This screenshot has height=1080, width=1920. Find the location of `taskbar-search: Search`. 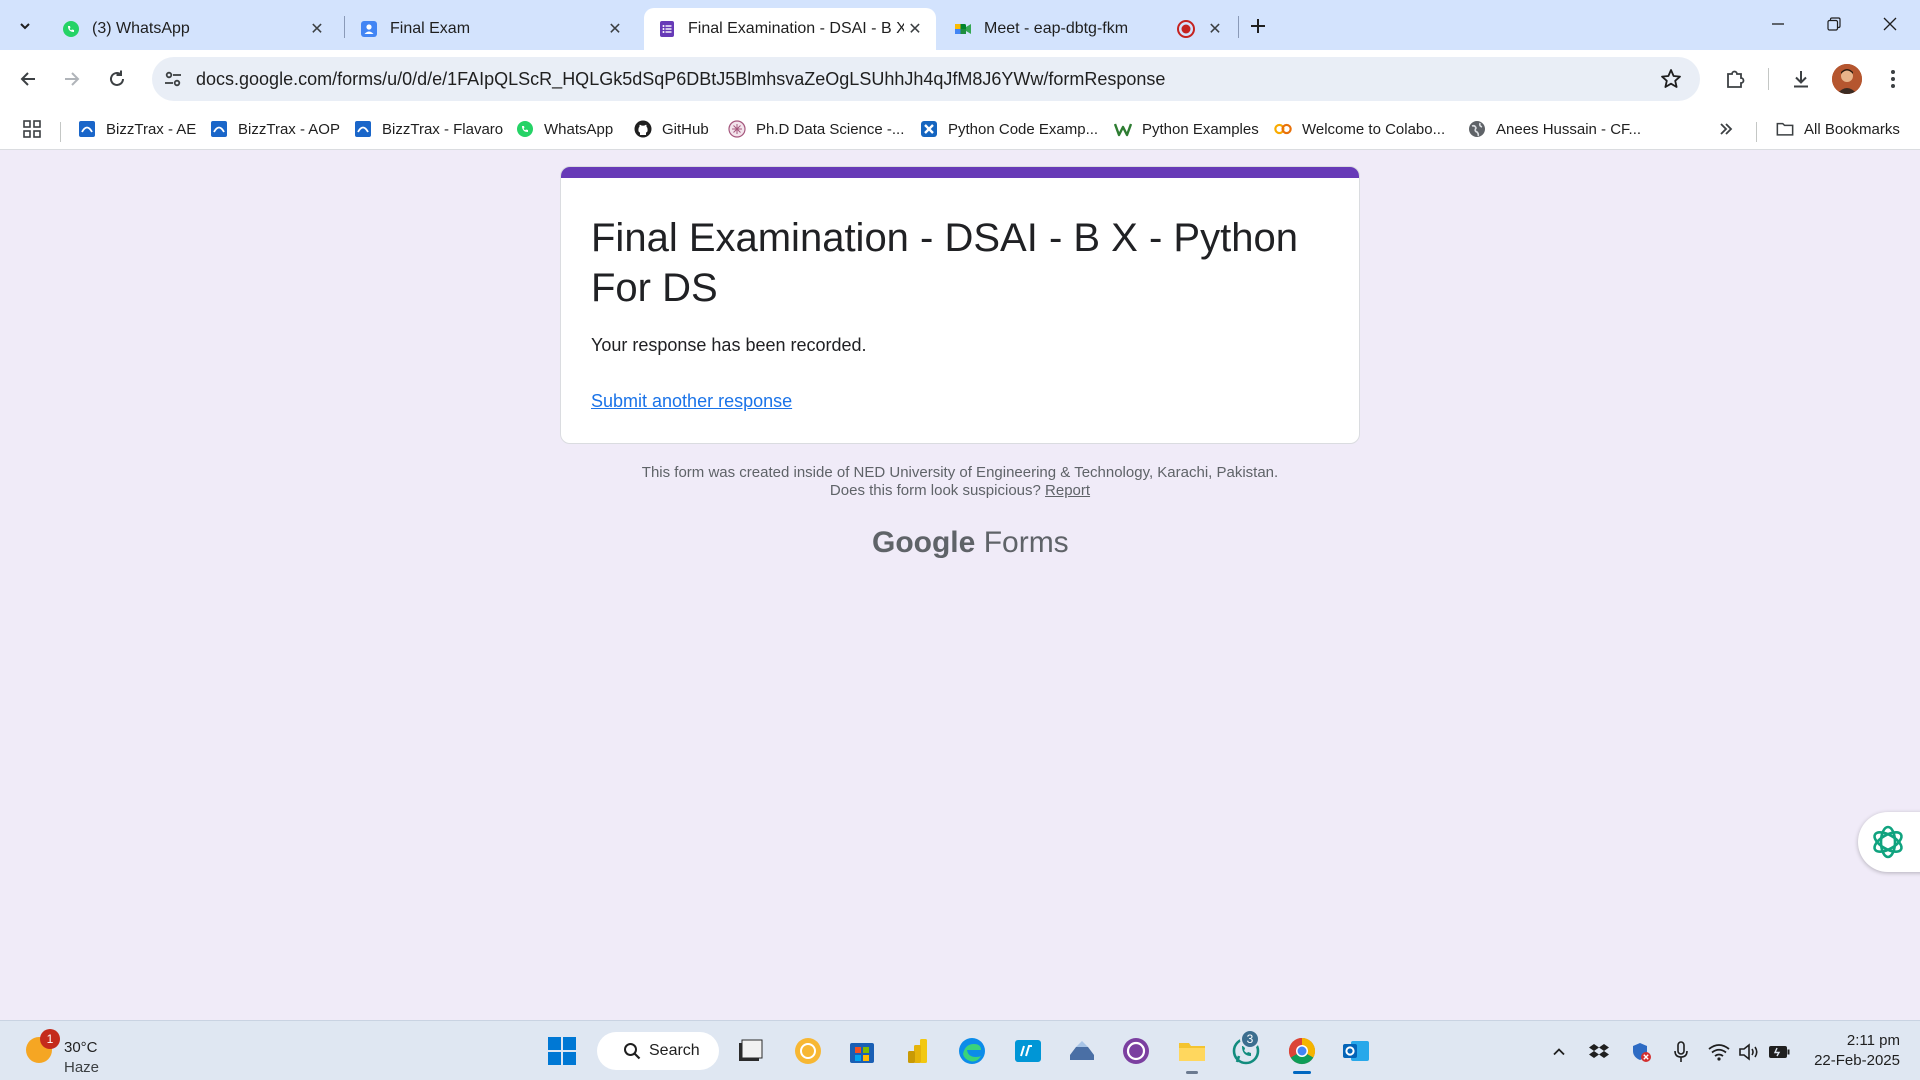

taskbar-search: Search is located at coordinates (658, 1051).